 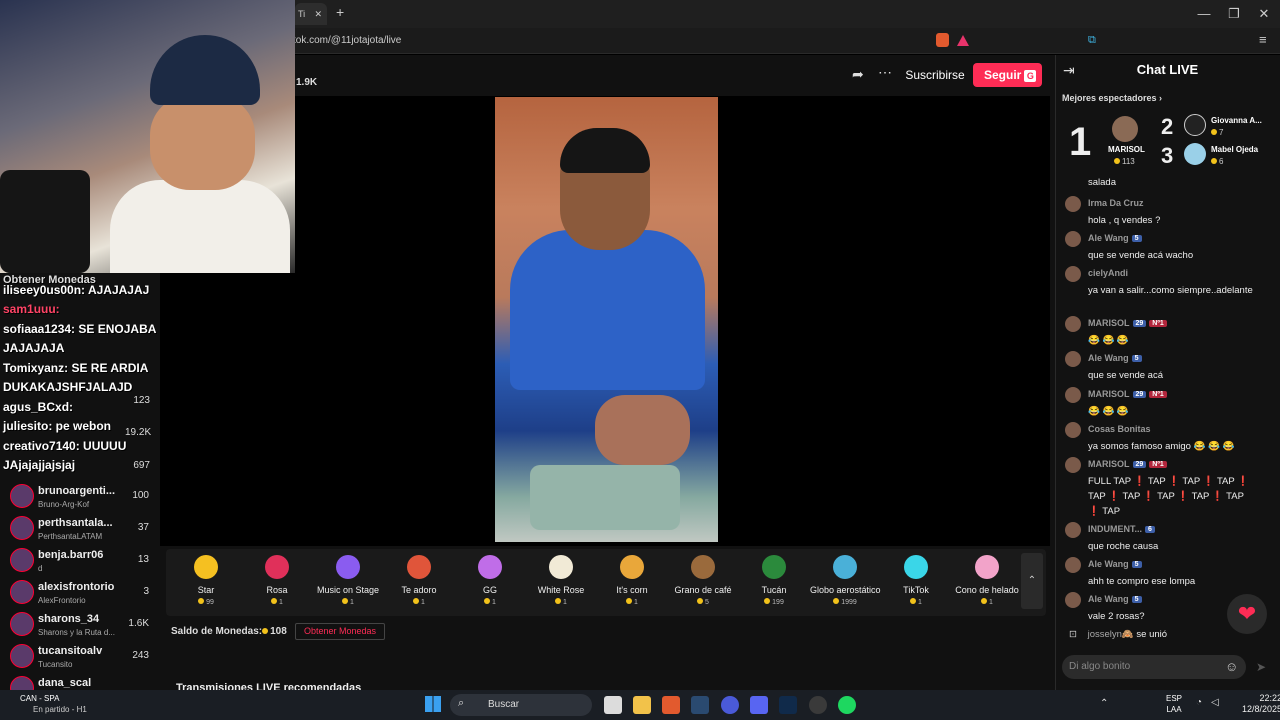 What do you see at coordinates (642, 705) in the screenshot?
I see `file-explorer-icon` at bounding box center [642, 705].